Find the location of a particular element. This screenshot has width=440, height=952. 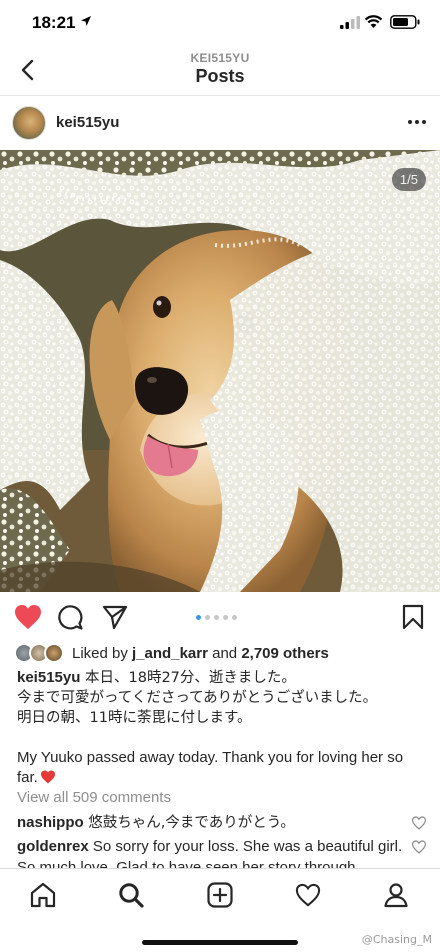

tab-add-post is located at coordinates (220, 895).